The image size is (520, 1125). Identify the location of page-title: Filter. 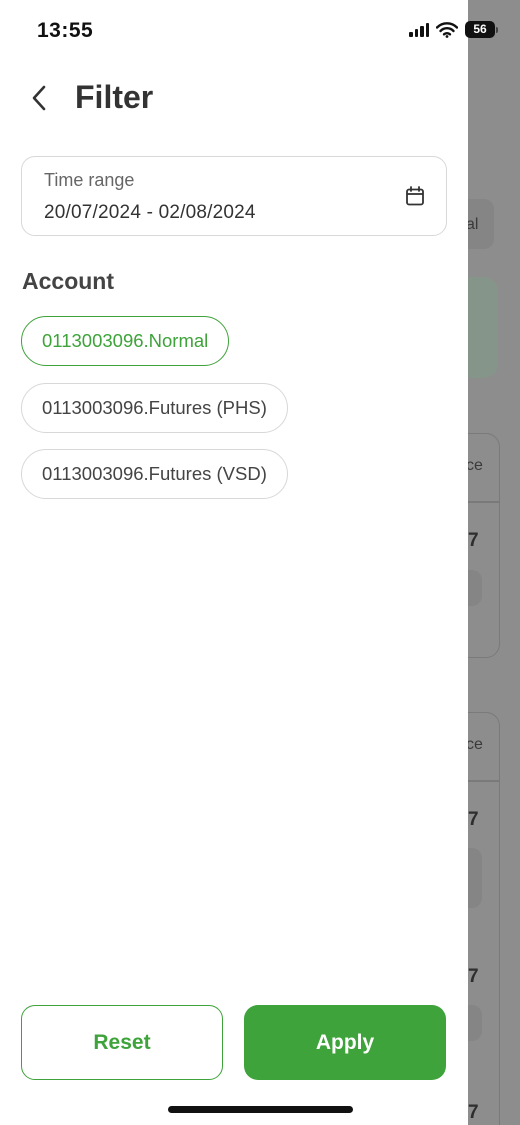
(114, 97).